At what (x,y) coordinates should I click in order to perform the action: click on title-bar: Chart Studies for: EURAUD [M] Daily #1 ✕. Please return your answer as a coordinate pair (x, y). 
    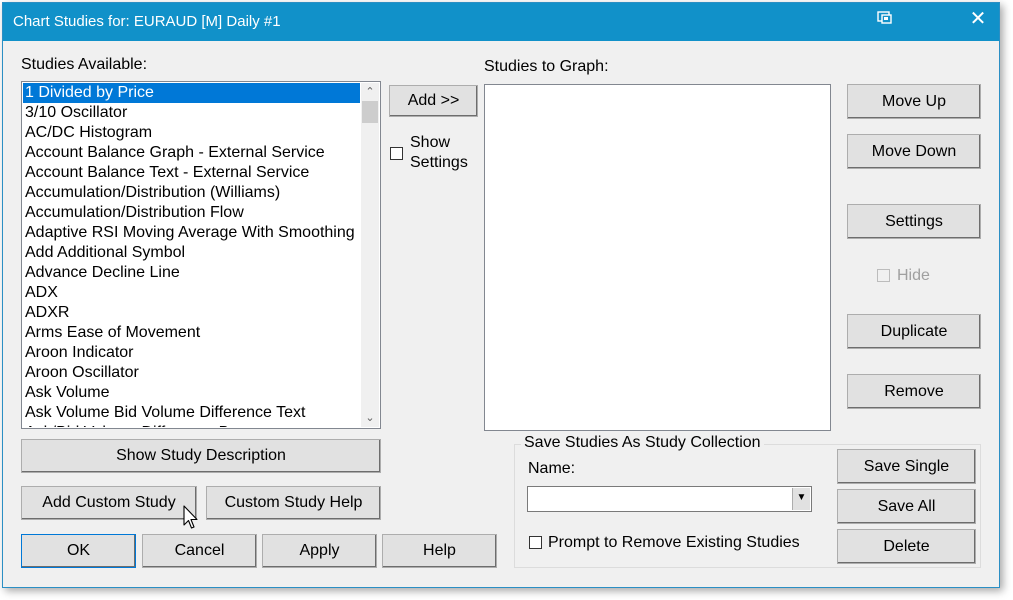
    Looking at the image, I should click on (501, 22).